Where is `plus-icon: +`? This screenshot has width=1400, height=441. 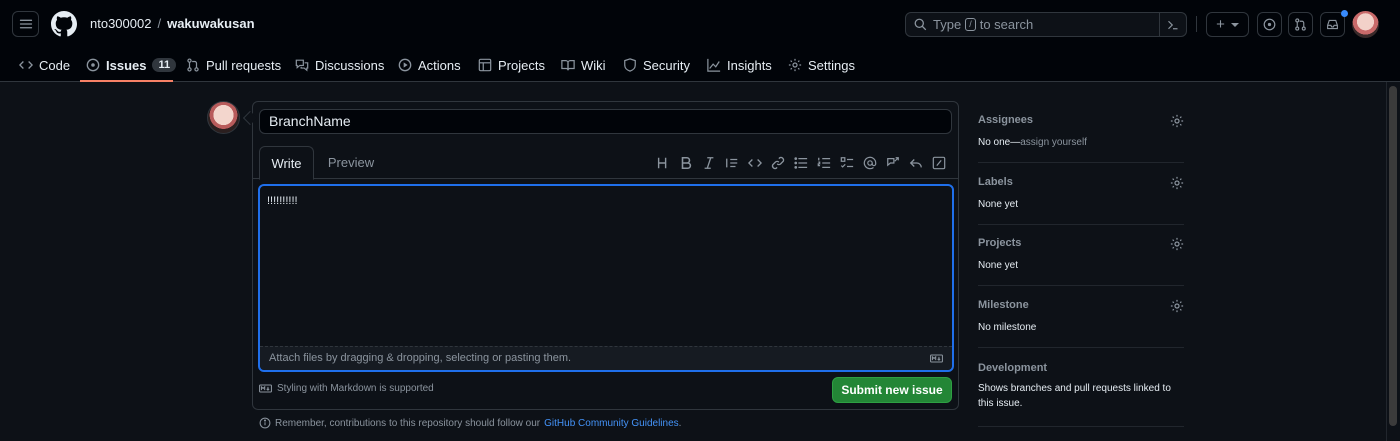 plus-icon: + is located at coordinates (1220, 24).